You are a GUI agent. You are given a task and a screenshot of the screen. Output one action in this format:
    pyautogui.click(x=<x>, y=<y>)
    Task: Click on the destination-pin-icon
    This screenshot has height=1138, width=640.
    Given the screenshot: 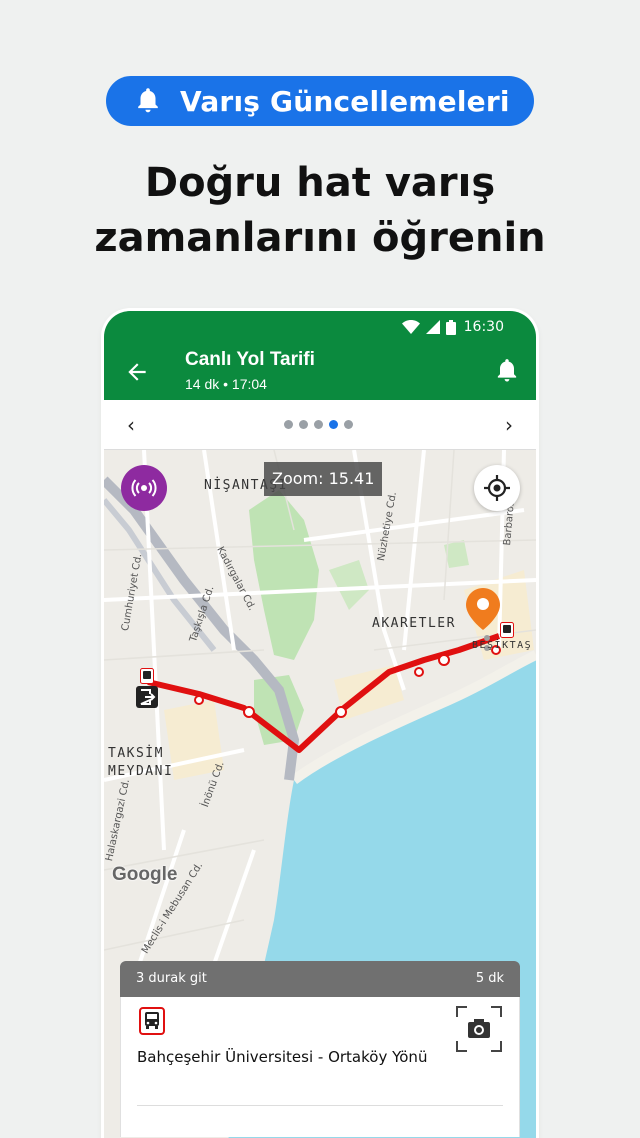 What is the action you would take?
    pyautogui.click(x=483, y=609)
    